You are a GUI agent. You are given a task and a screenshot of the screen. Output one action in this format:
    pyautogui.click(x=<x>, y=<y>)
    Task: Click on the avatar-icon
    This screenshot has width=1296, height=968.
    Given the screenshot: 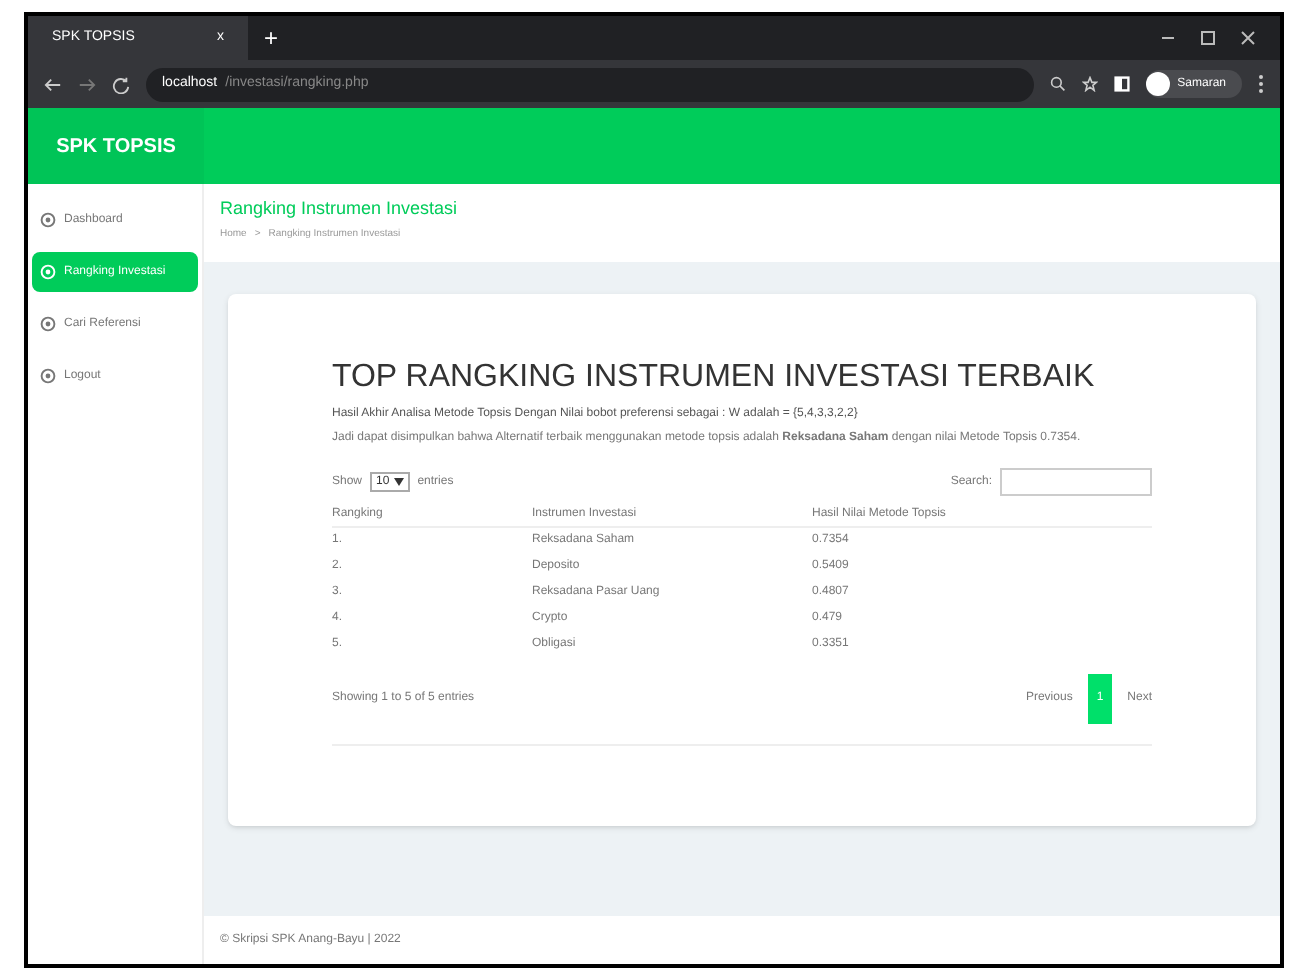 What is the action you would take?
    pyautogui.click(x=1157, y=84)
    